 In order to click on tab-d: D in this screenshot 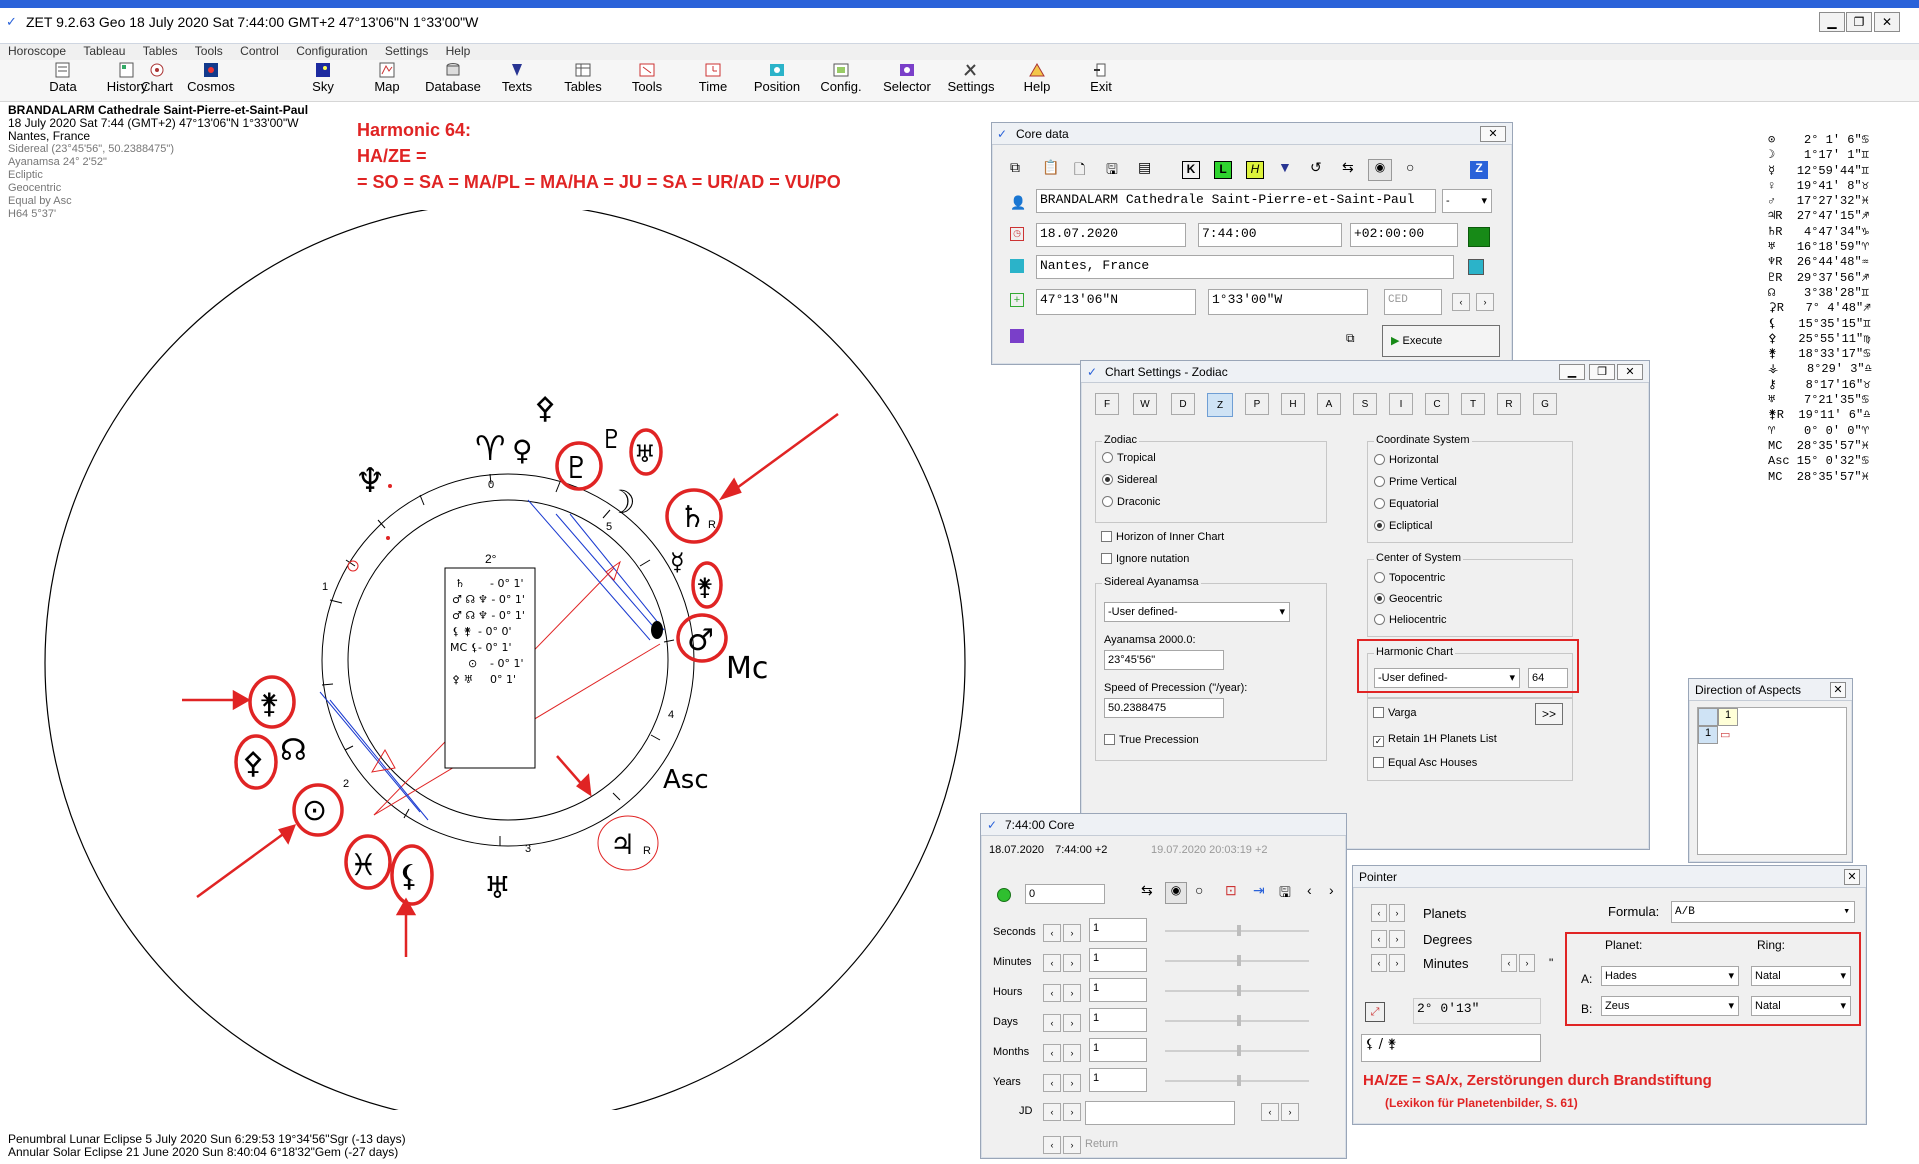, I will do `click(1183, 404)`.